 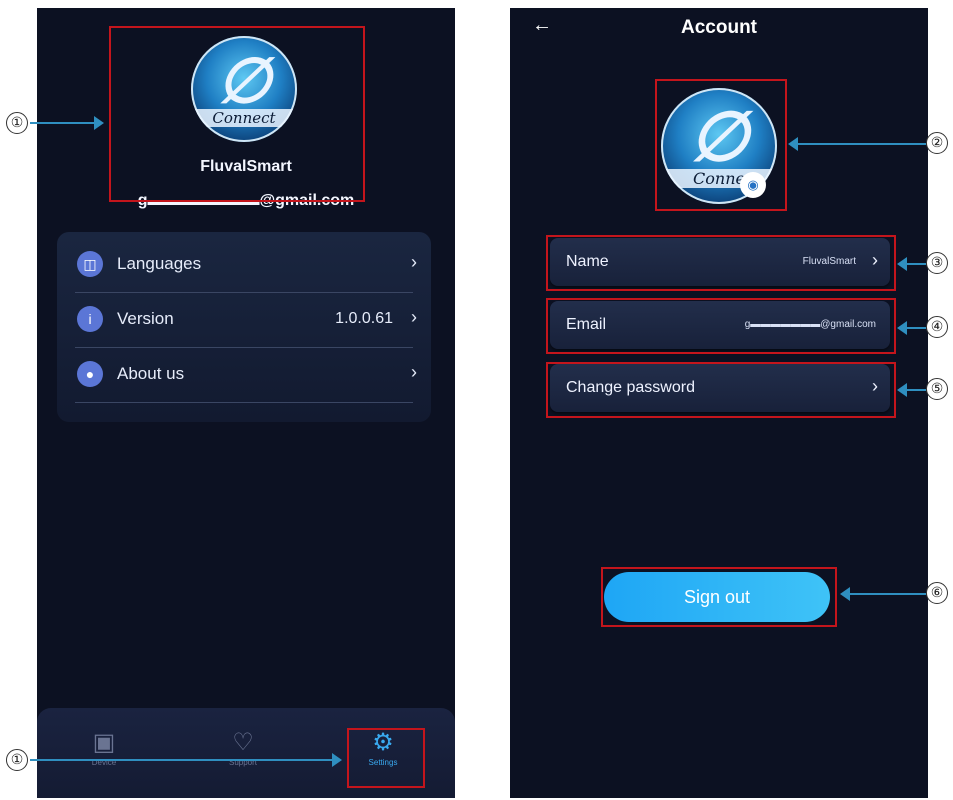 What do you see at coordinates (244, 402) in the screenshot?
I see `divider` at bounding box center [244, 402].